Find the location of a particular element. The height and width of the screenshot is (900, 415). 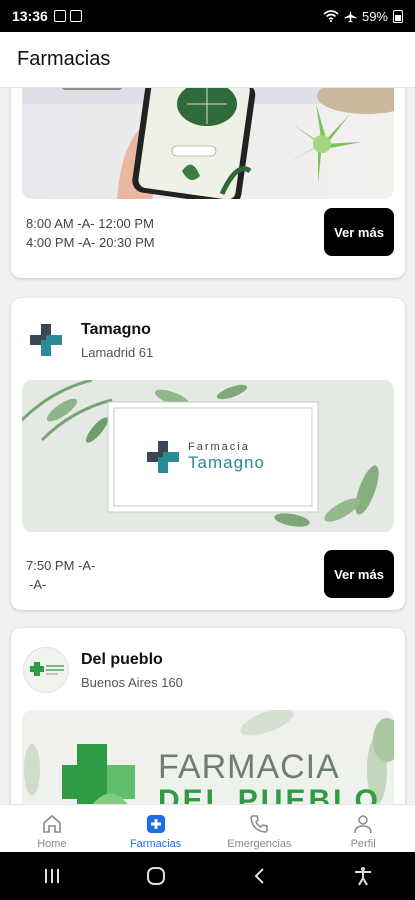

banner-word: Farmacia is located at coordinates (219, 447).